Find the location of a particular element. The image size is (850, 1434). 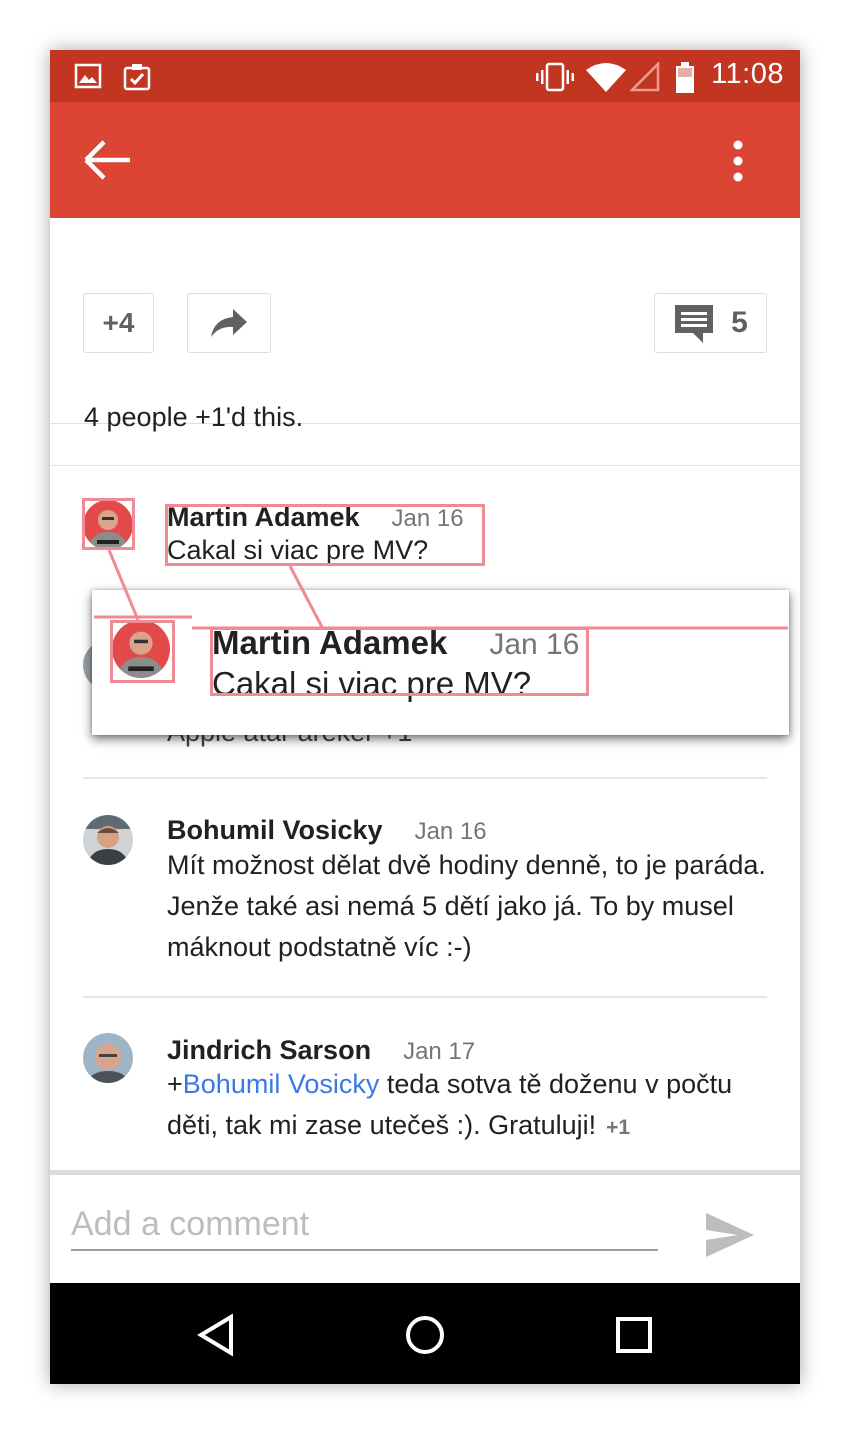

status-bar: 11:08 is located at coordinates (425, 76).